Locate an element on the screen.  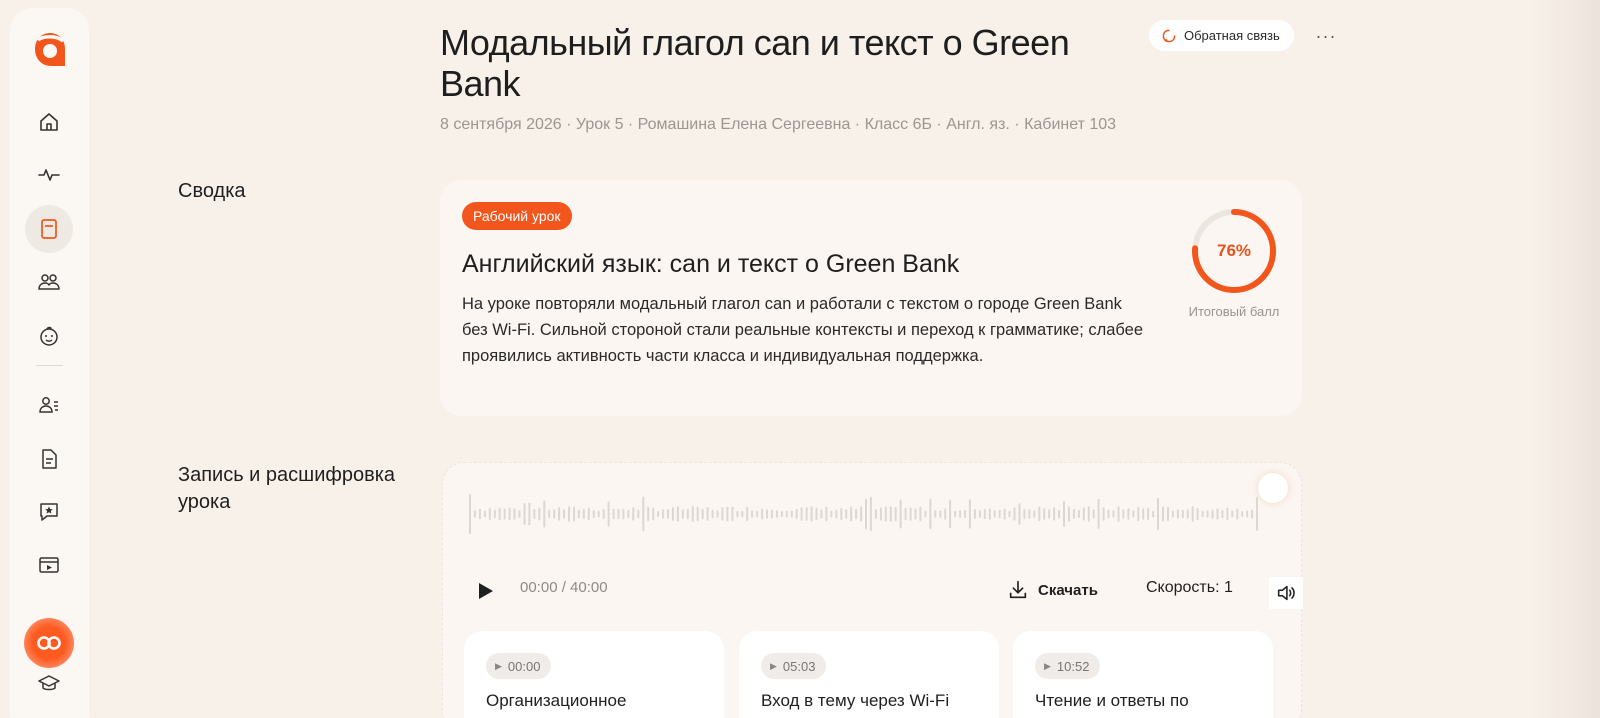
pulse-icon is located at coordinates (49, 175).